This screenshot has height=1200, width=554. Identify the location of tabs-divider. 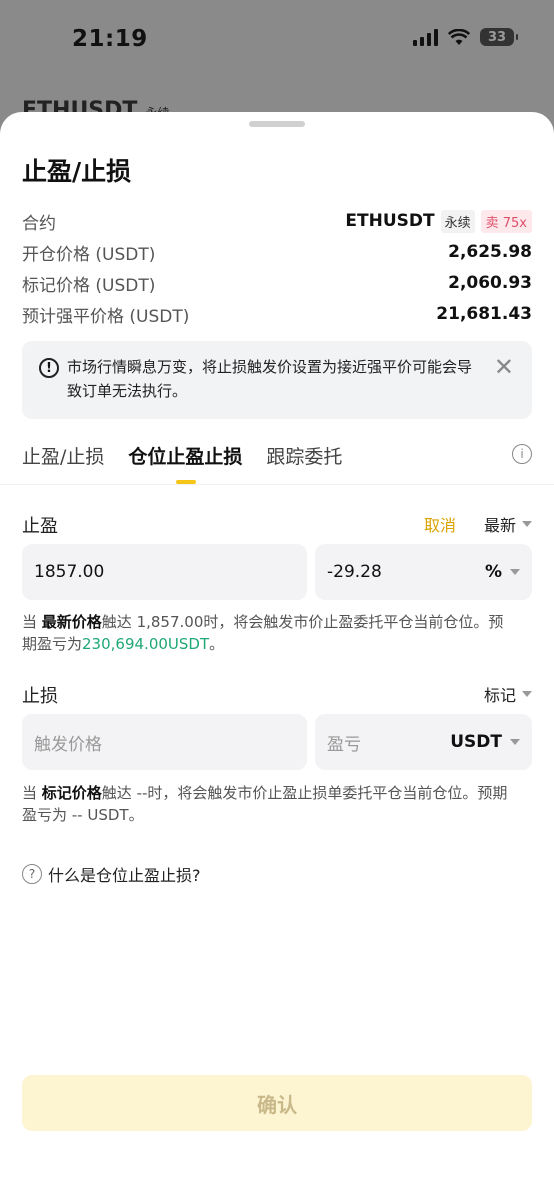
(277, 484).